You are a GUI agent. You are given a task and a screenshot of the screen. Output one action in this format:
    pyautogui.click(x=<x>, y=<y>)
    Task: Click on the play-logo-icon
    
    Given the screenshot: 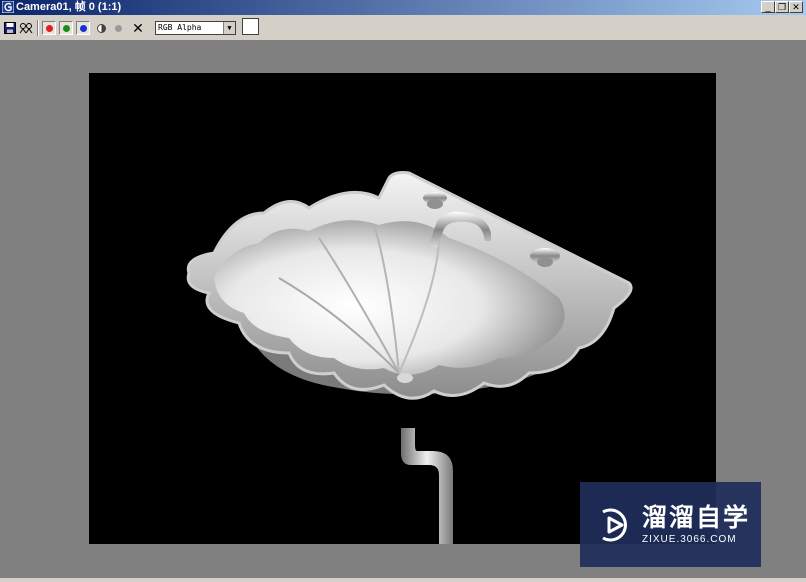 What is the action you would take?
    pyautogui.click(x=614, y=525)
    